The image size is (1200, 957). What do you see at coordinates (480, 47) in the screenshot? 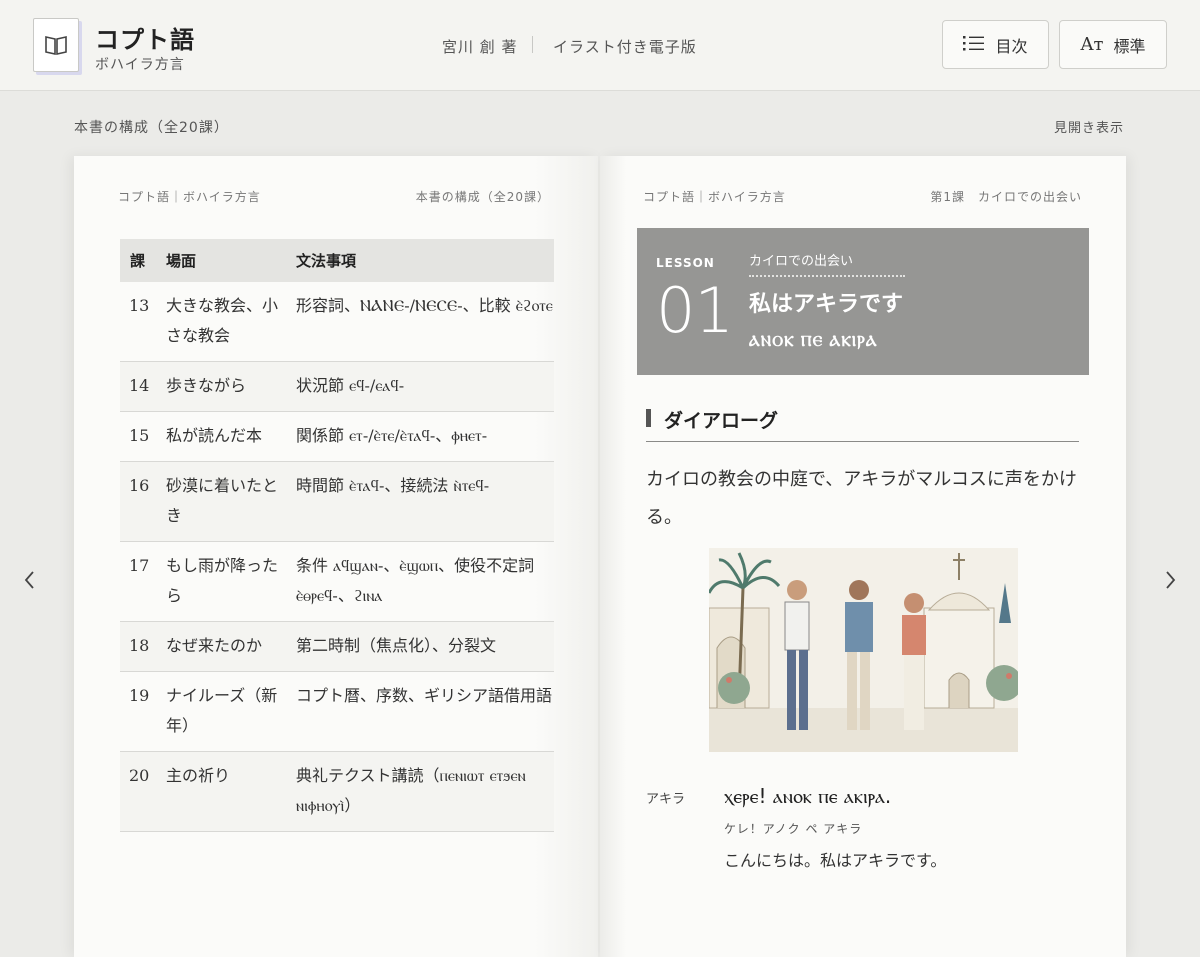
I see `author: 宮川 創 著` at bounding box center [480, 47].